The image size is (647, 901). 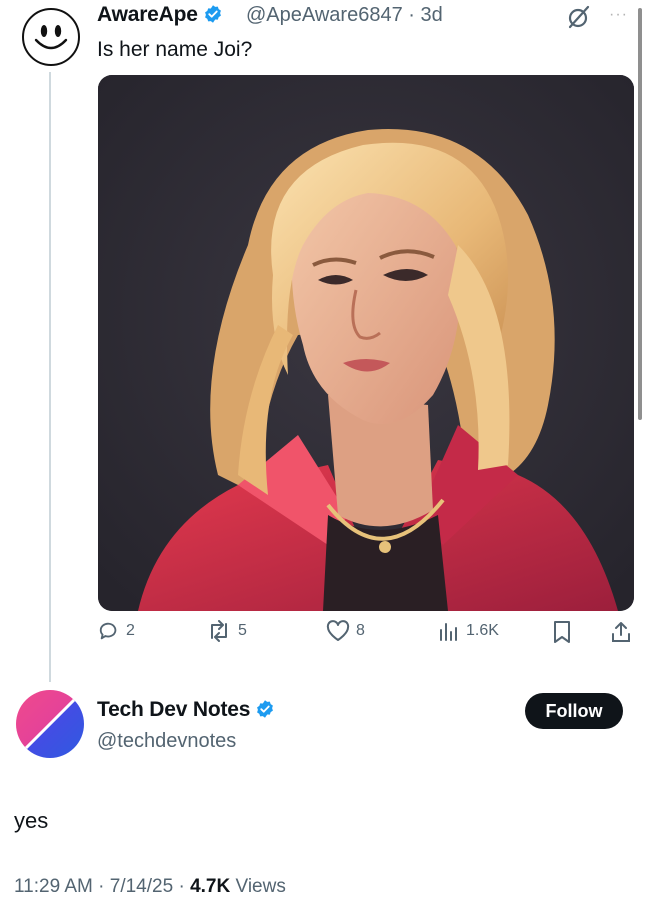 What do you see at coordinates (175, 49) in the screenshot?
I see `parent-tweet-text: Is her name Joi?` at bounding box center [175, 49].